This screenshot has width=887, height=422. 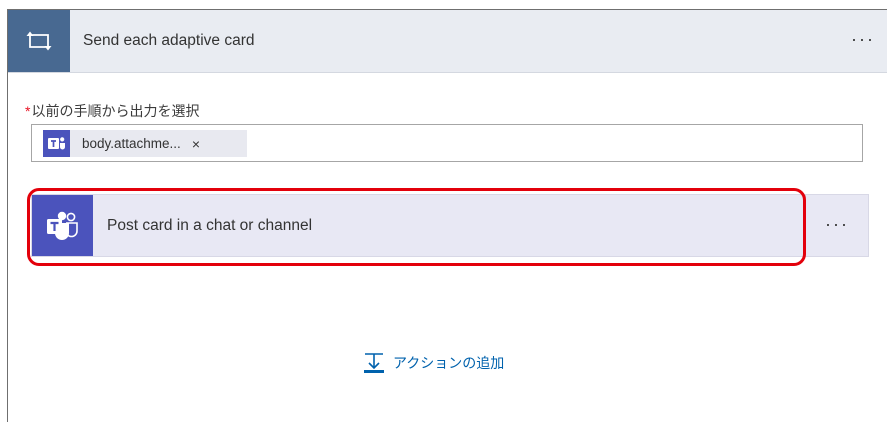 I want to click on token-remove-button: ×, so click(x=196, y=144).